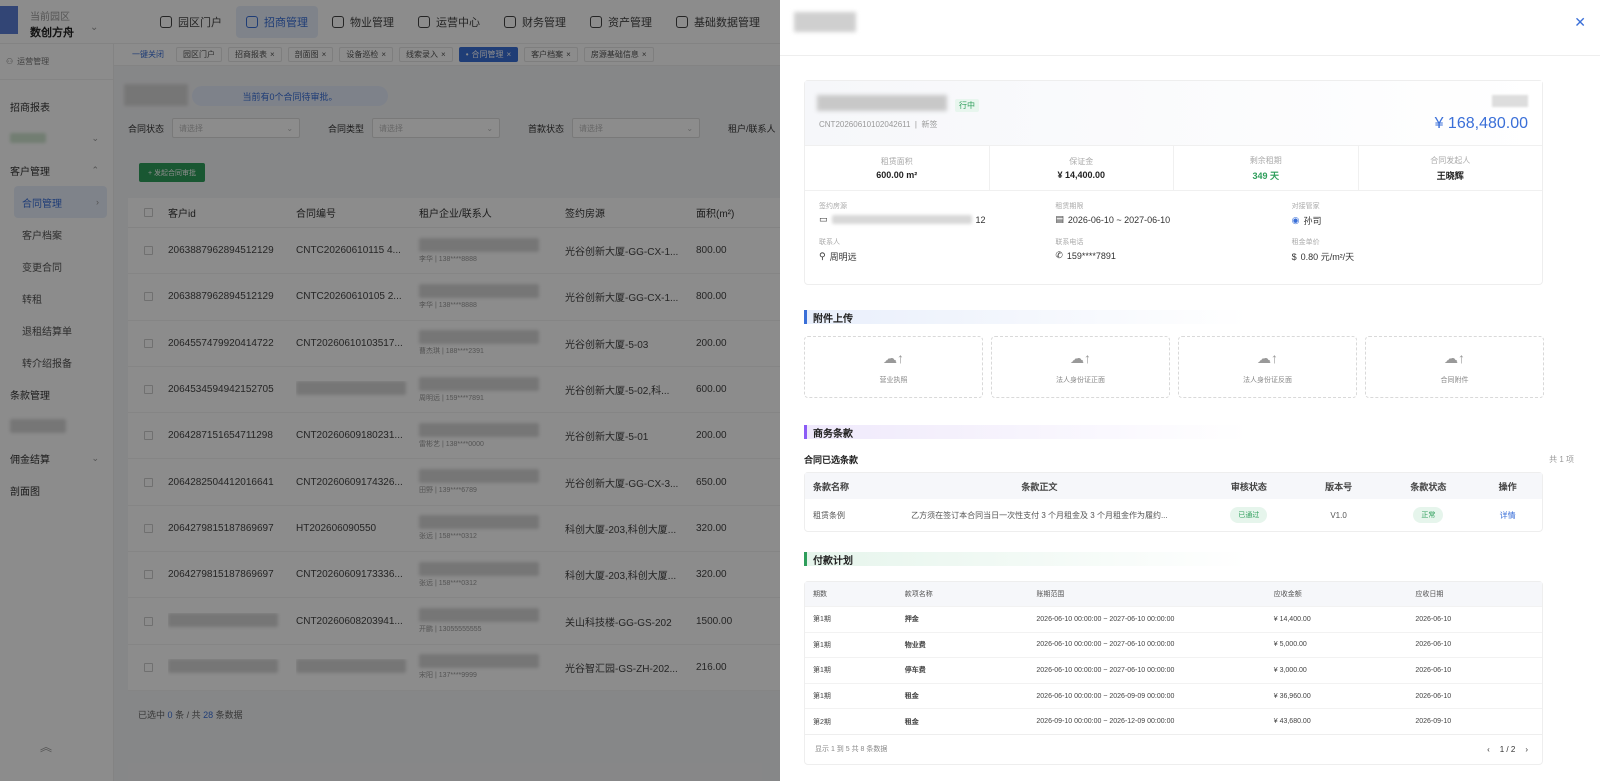  Describe the element at coordinates (915, 645) in the screenshot. I see `cell-item: 物业费` at that location.